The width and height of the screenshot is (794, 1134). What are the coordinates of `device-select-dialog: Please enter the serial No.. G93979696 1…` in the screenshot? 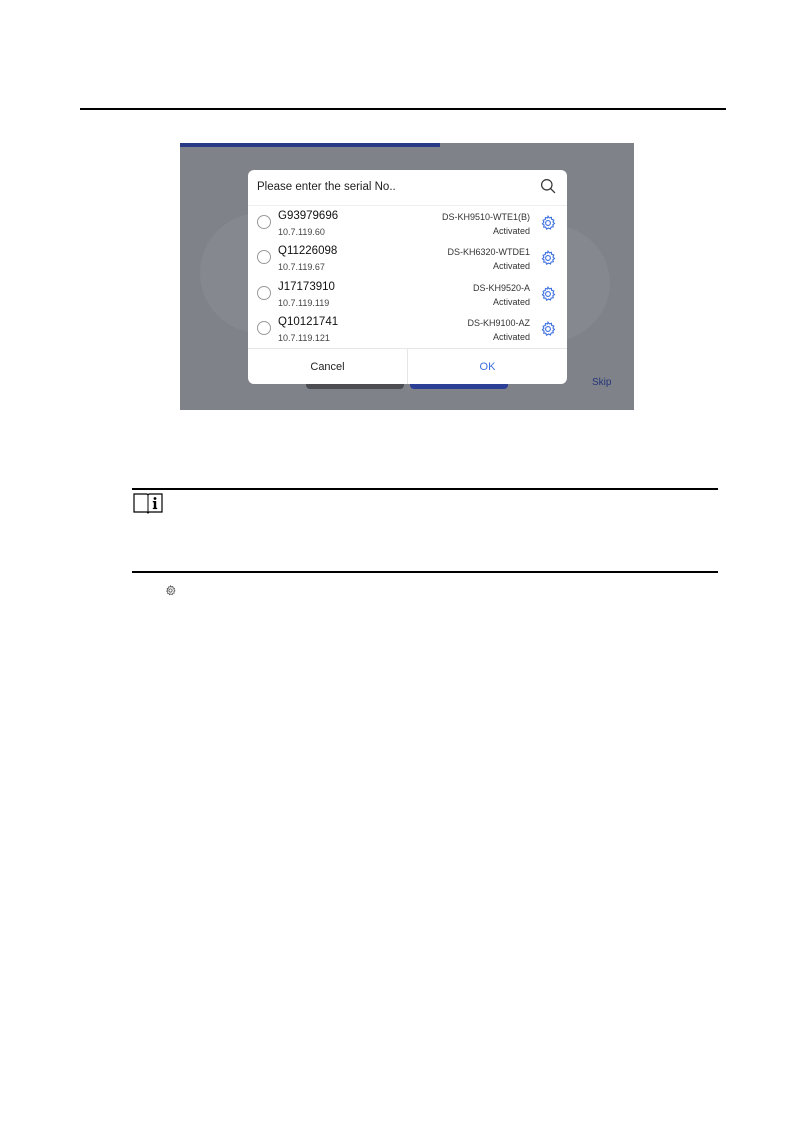 It's located at (407, 277).